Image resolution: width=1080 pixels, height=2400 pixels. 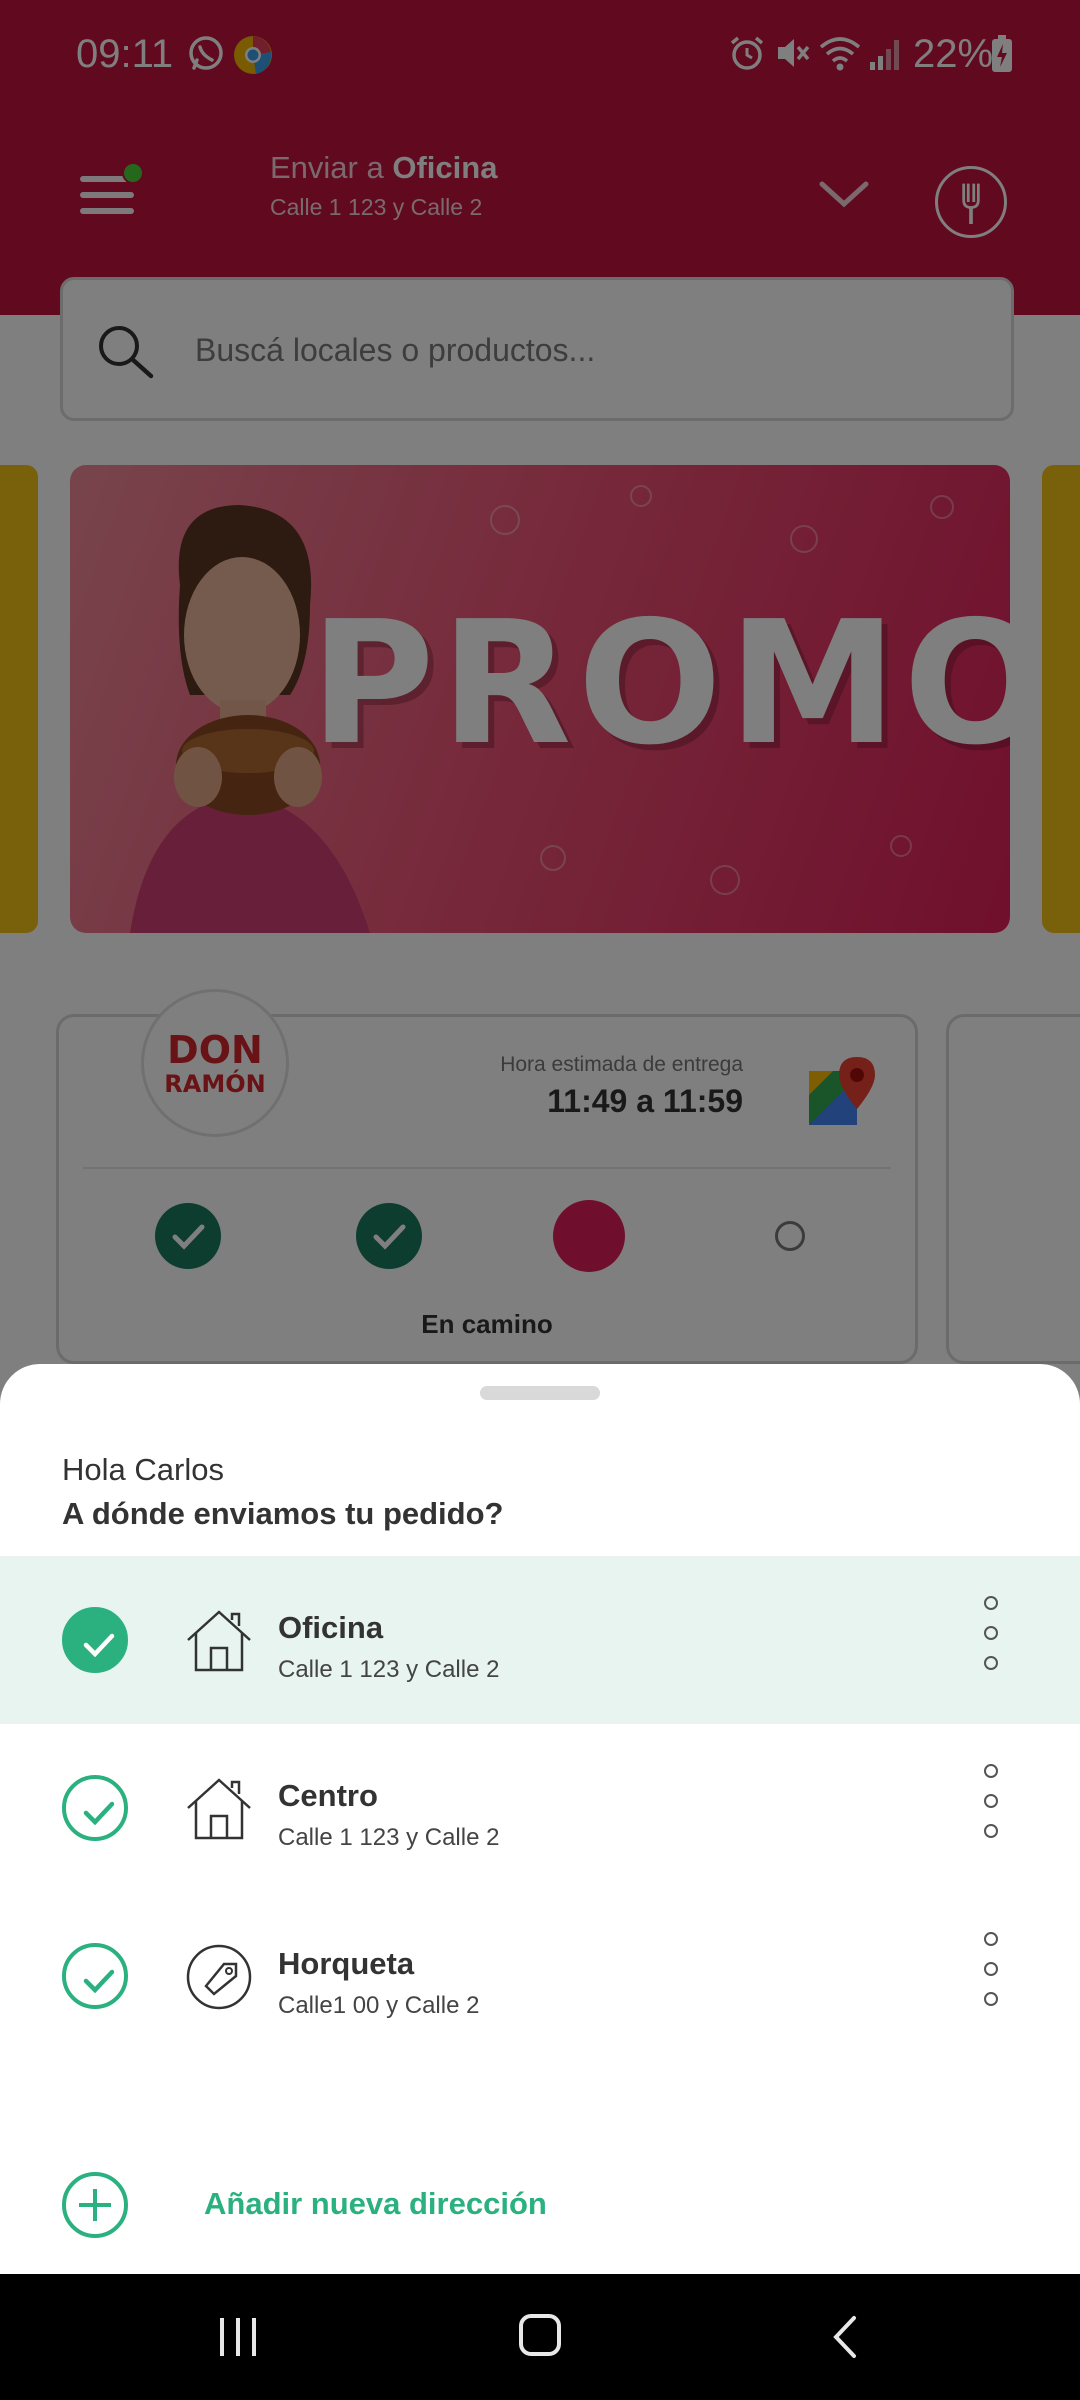 I want to click on back-button, so click(x=845, y=2337).